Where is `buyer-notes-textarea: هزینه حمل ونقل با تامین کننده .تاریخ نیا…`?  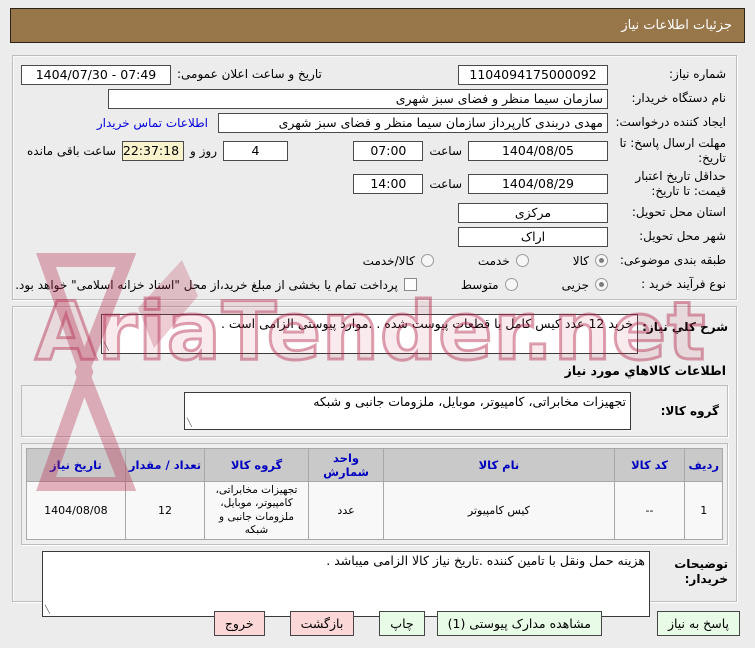
buyer-notes-textarea: هزینه حمل ونقل با تامین کننده .تاریخ نیا… is located at coordinates (346, 584).